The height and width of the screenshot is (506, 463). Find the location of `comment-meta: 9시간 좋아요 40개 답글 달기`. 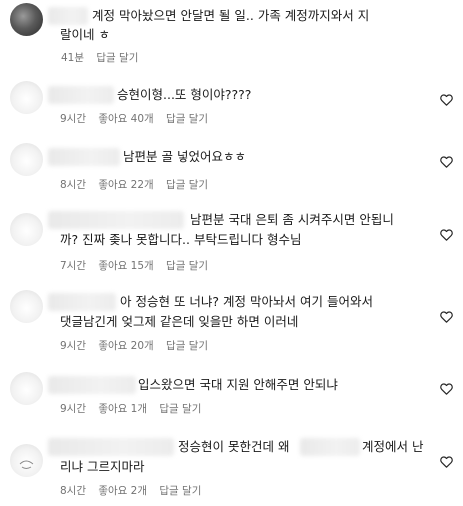

comment-meta: 9시간 좋아요 40개 답글 달기 is located at coordinates (138, 118).